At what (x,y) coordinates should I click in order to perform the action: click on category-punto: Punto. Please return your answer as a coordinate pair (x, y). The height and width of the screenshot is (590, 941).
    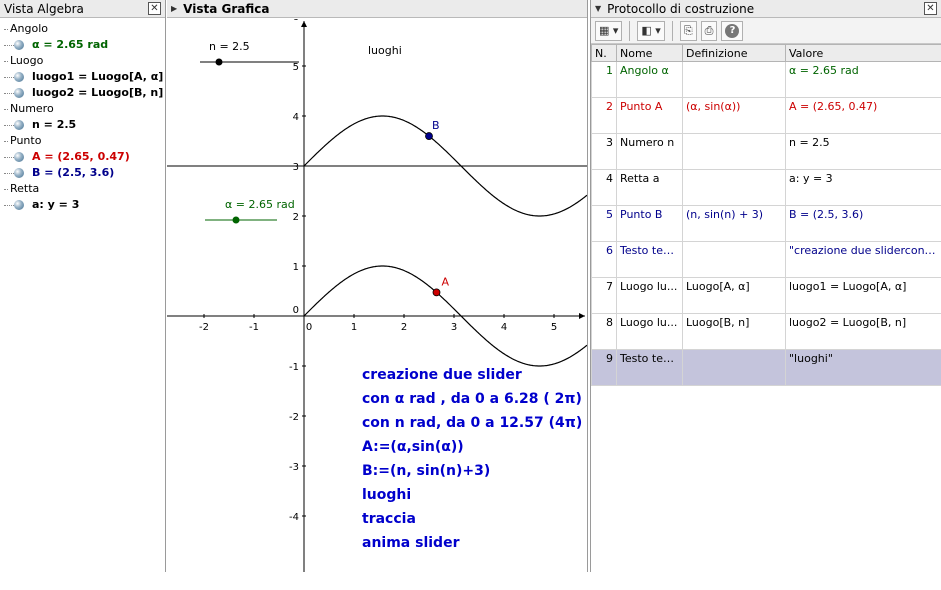
    Looking at the image, I should click on (82, 141).